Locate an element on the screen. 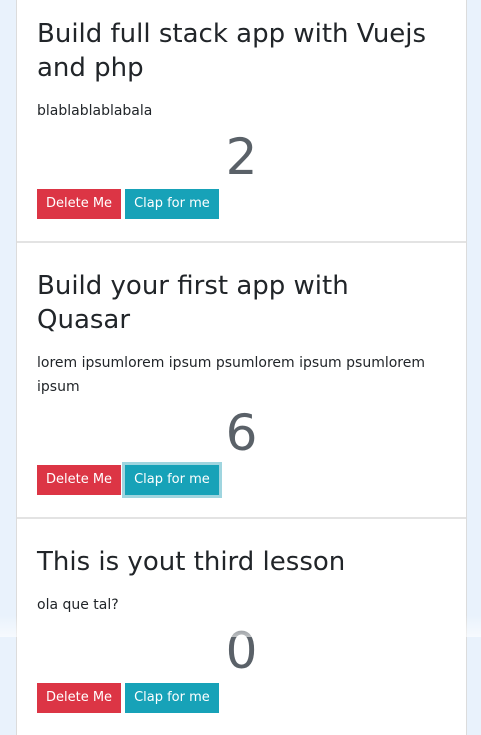 Image resolution: width=481 pixels, height=735 pixels. clap-count: 0 is located at coordinates (241, 651).